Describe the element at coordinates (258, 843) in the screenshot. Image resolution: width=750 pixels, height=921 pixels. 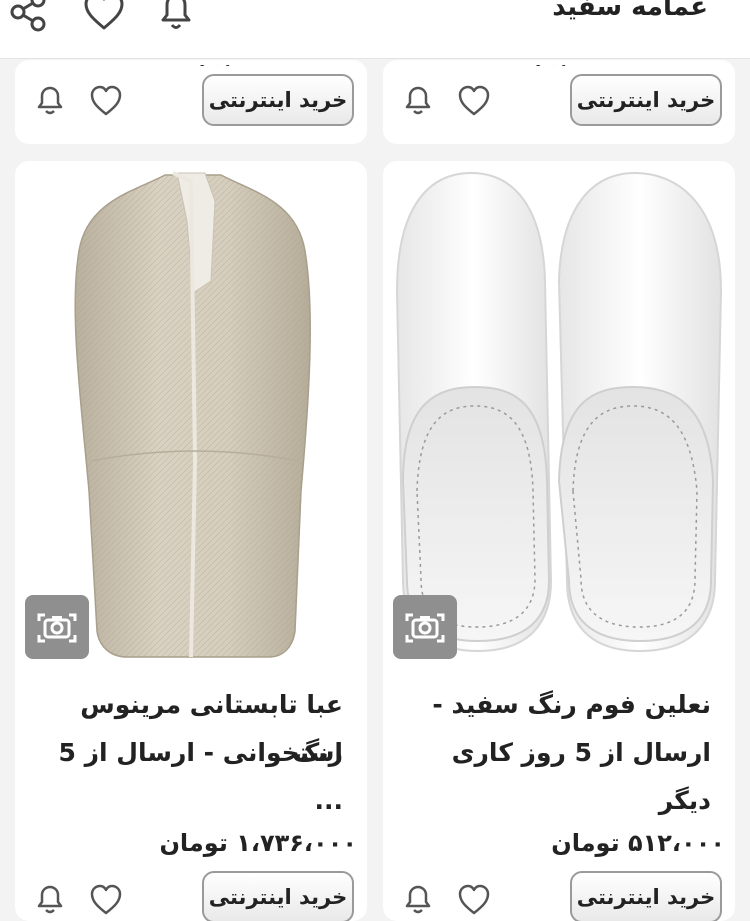
I see `product-price: ۱،۷۳۶،۰۰۰ تومان` at that location.